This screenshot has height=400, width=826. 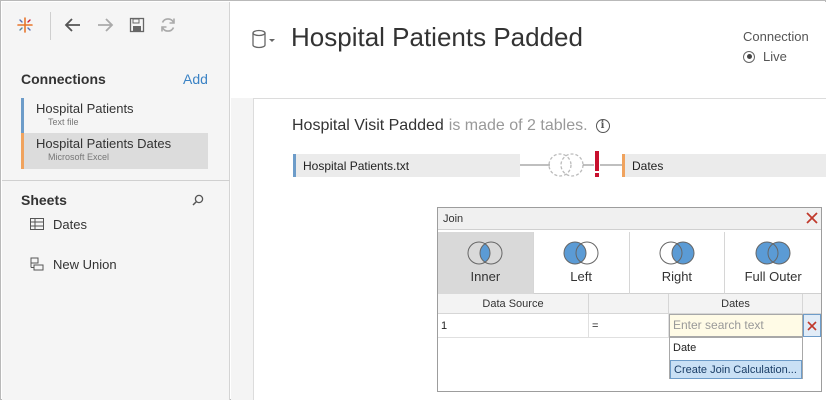 I want to click on connection-name: Hospital Patients Dates, so click(x=104, y=143).